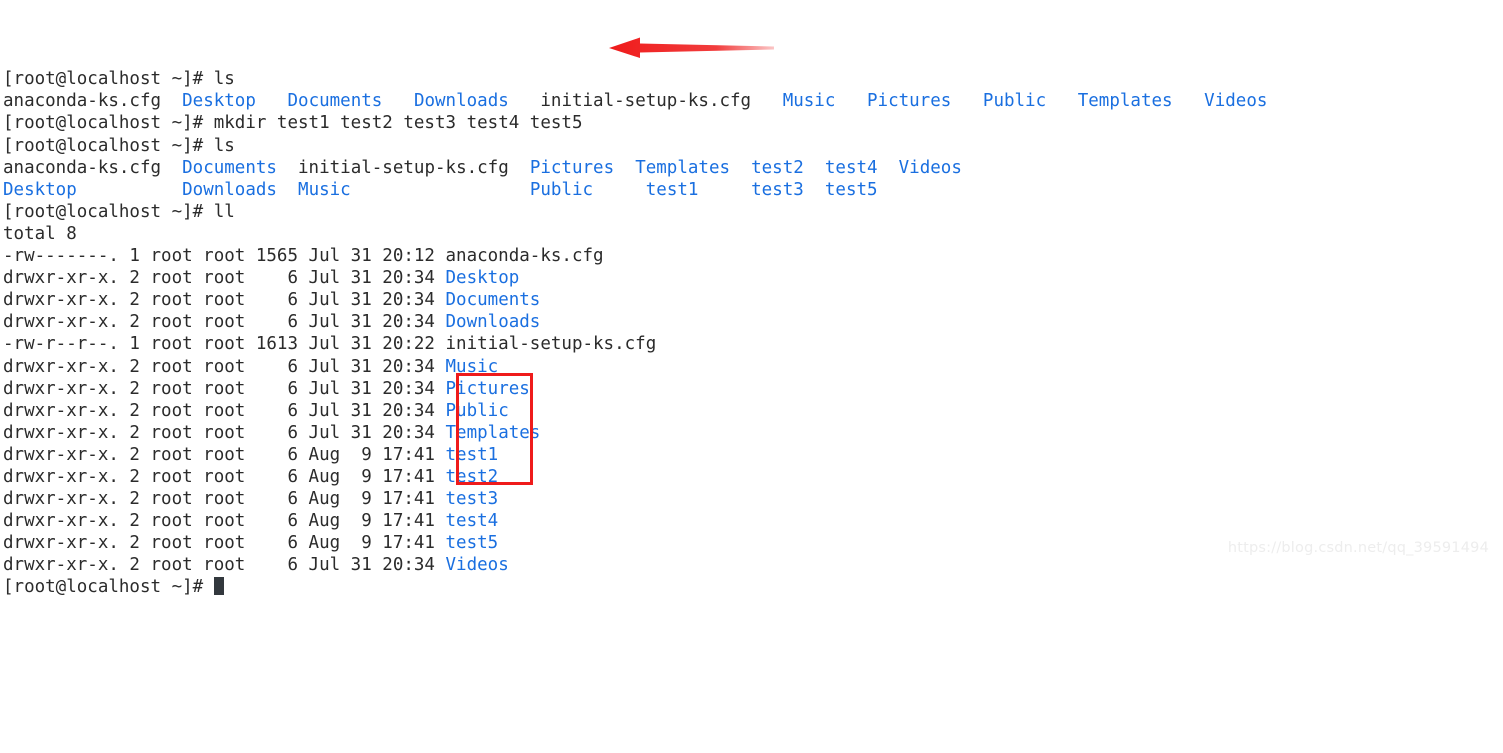 Image resolution: width=1503 pixels, height=753 pixels. Describe the element at coordinates (40, 233) in the screenshot. I see `output-text: total 8` at that location.